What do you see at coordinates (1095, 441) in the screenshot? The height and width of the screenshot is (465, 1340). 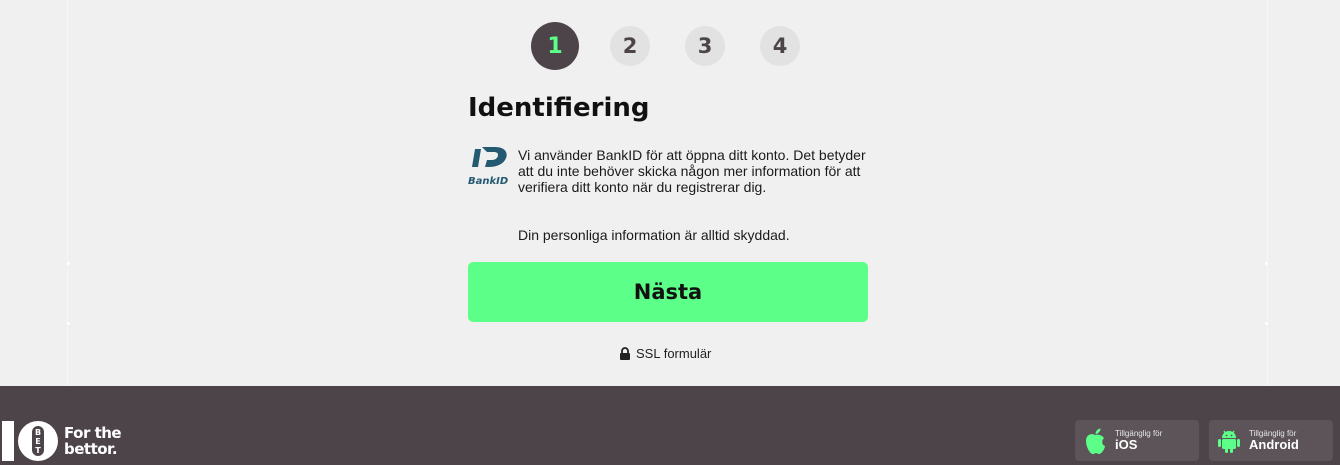 I see `apple-icon` at bounding box center [1095, 441].